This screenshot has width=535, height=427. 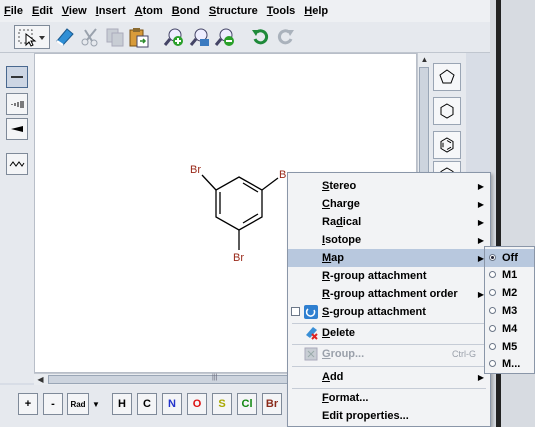 I want to click on scissors-icon, so click(x=89, y=37).